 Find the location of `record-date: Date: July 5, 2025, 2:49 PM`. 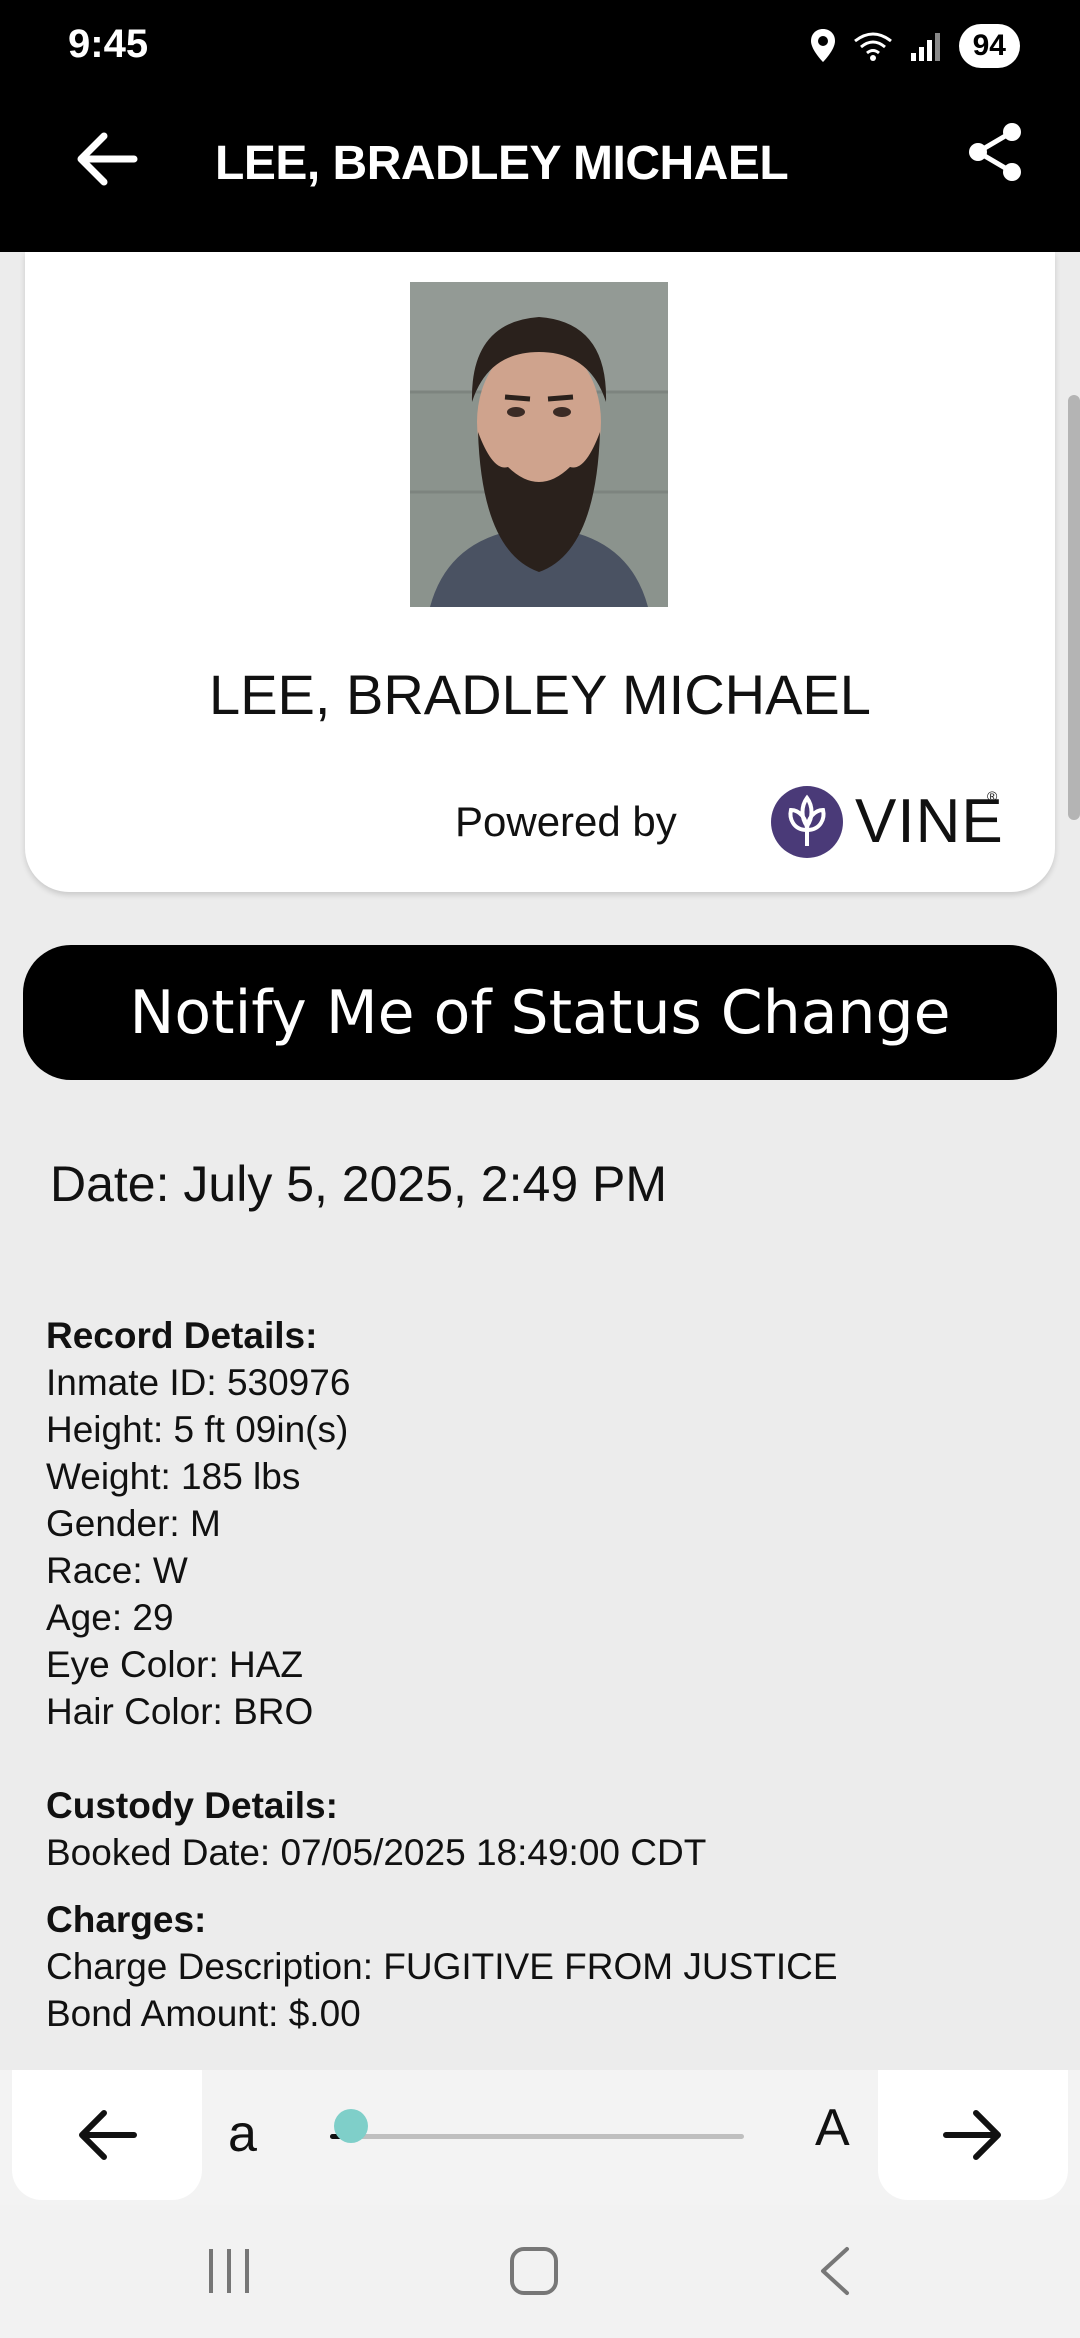

record-date: Date: July 5, 2025, 2:49 PM is located at coordinates (359, 1184).